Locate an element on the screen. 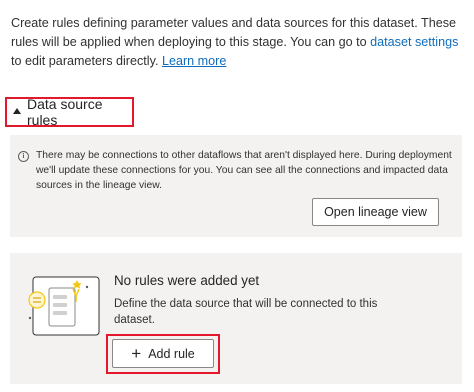 The image size is (474, 392). empty-state-title: No rules were added yet is located at coordinates (187, 280).